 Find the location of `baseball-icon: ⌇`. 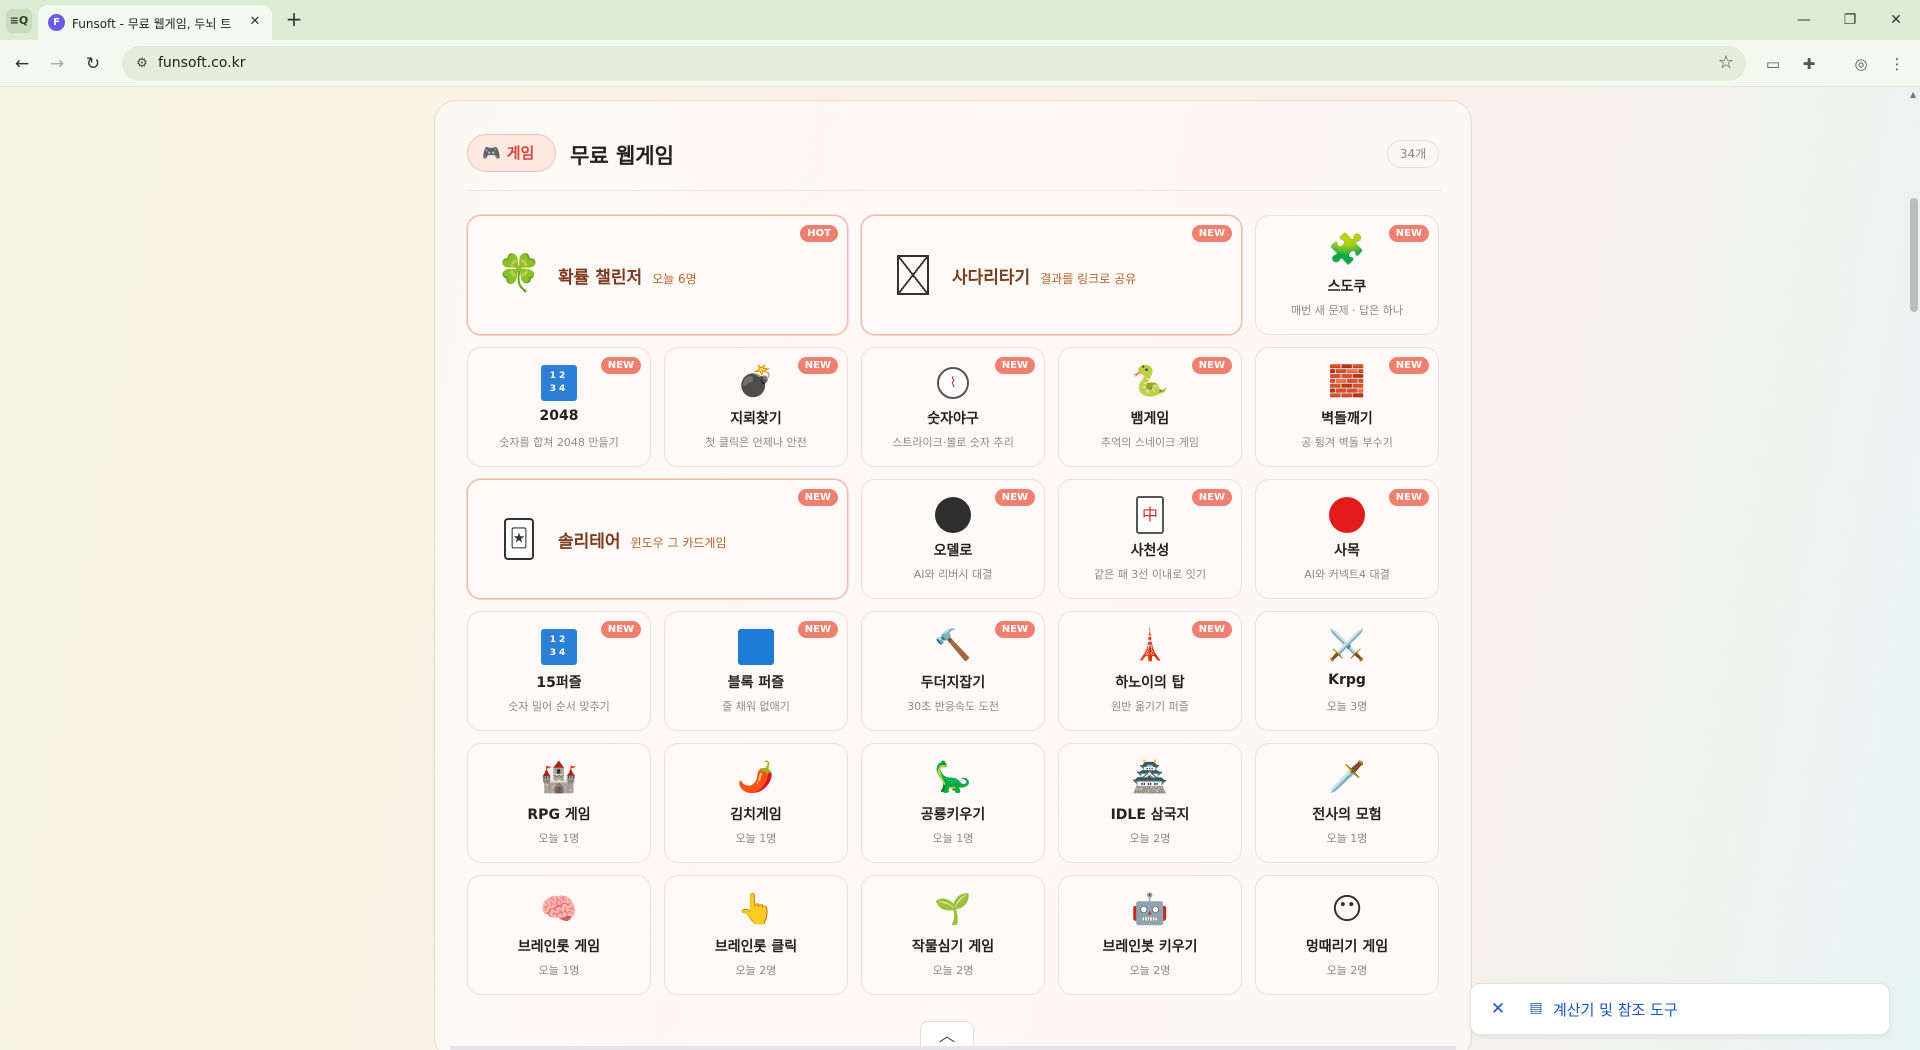

baseball-icon: ⌇ is located at coordinates (953, 382).